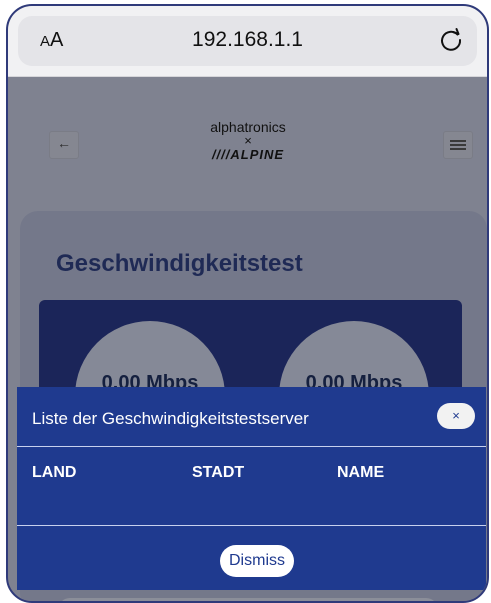  What do you see at coordinates (456, 416) in the screenshot?
I see `close-button: ×` at bounding box center [456, 416].